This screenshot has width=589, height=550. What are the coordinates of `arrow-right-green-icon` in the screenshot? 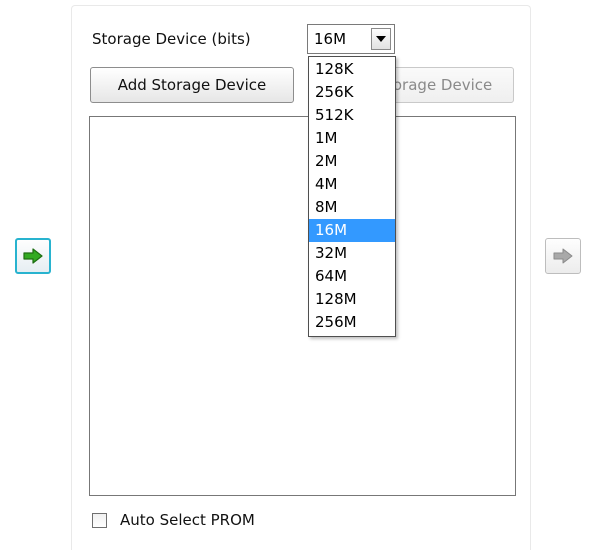 It's located at (33, 256).